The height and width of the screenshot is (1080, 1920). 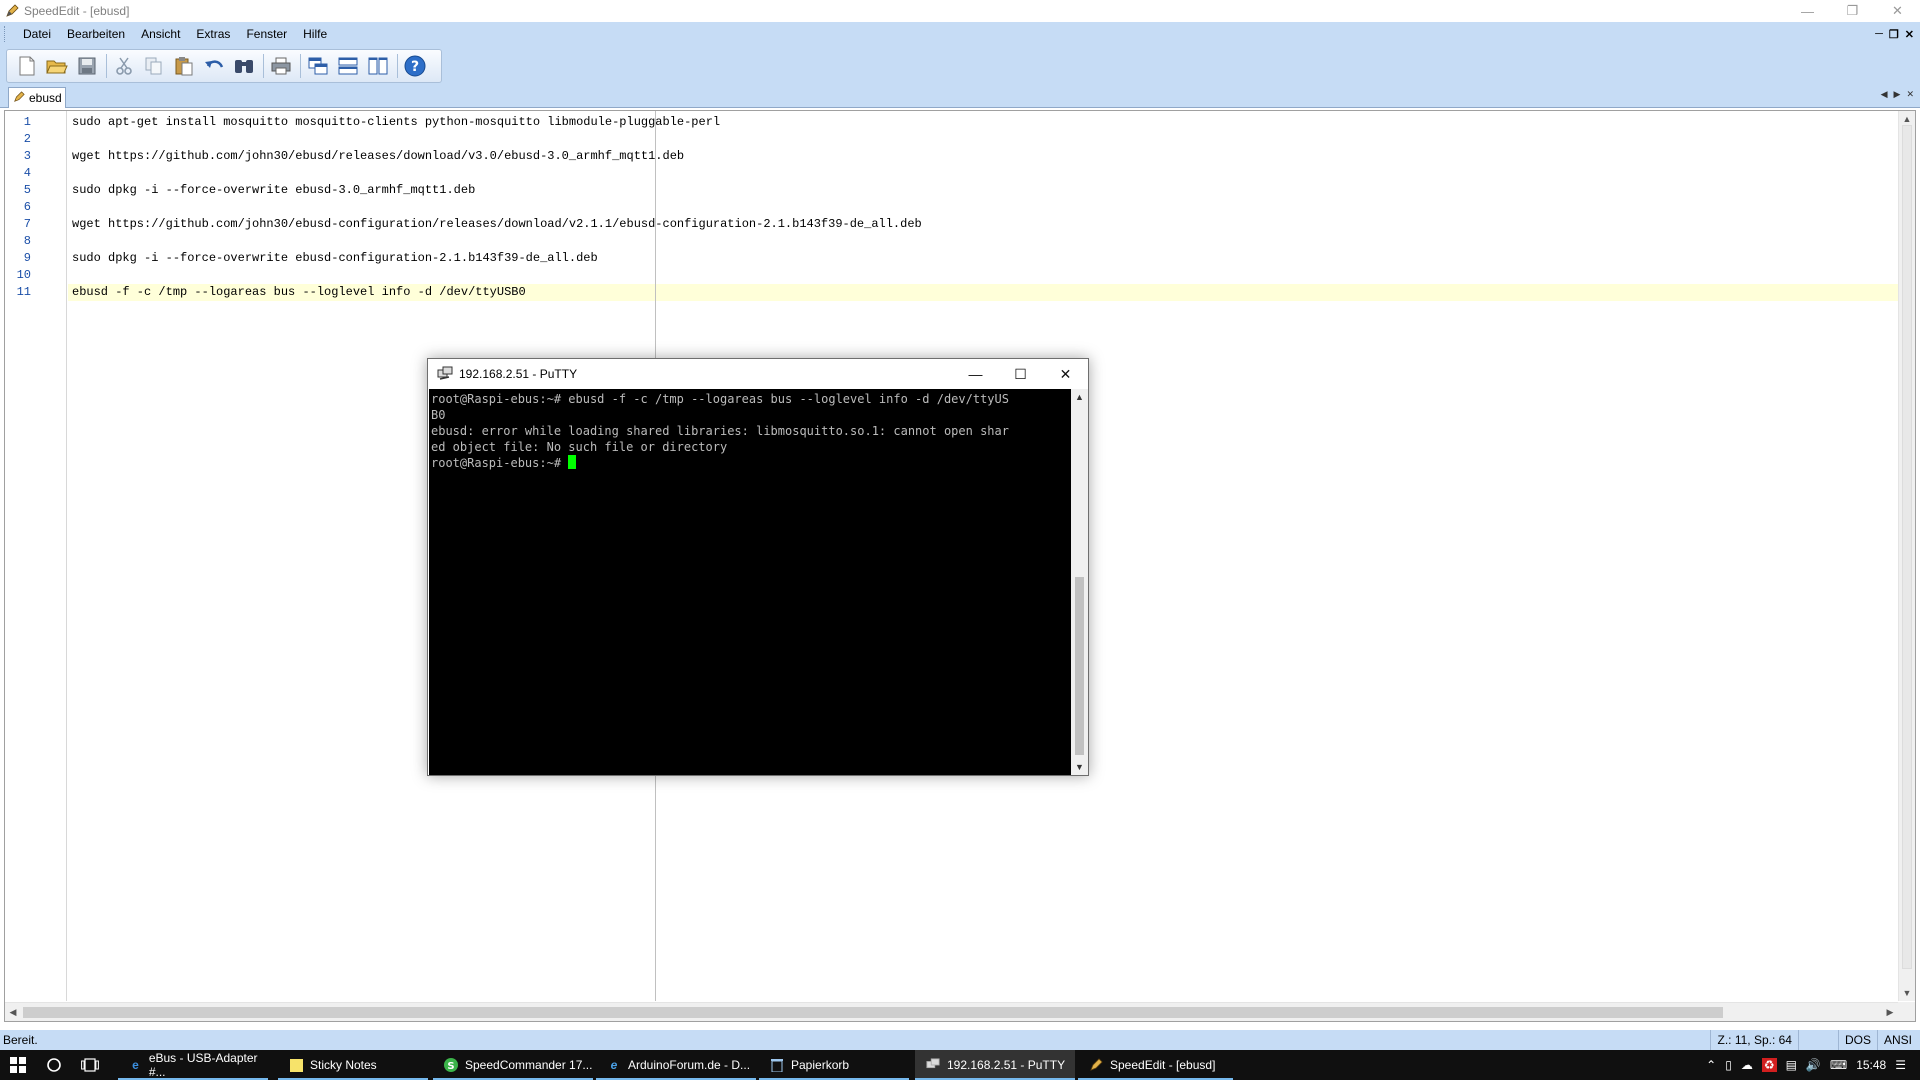 What do you see at coordinates (27, 156) in the screenshot?
I see `line-number: 3` at bounding box center [27, 156].